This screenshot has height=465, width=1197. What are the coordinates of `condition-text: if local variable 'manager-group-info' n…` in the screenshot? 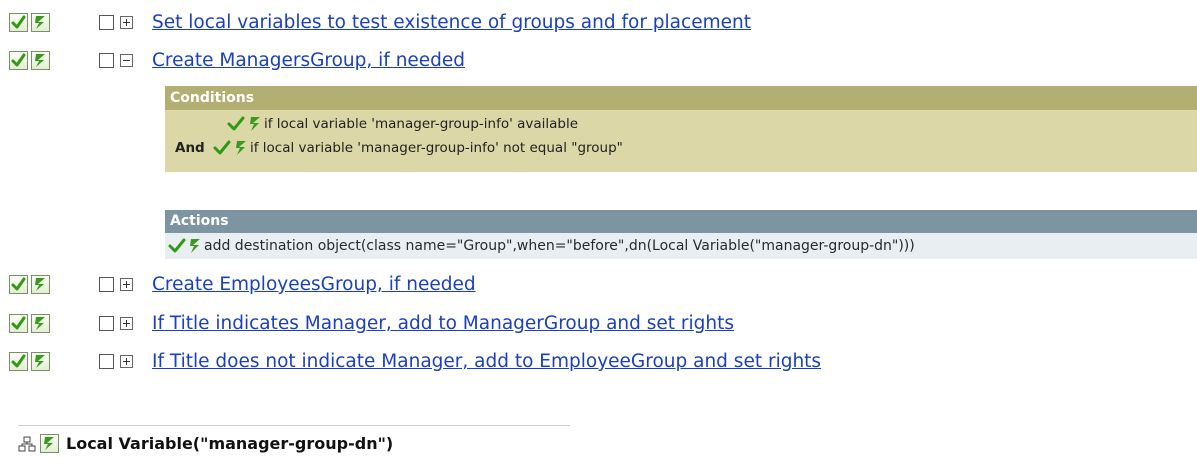 It's located at (436, 148).